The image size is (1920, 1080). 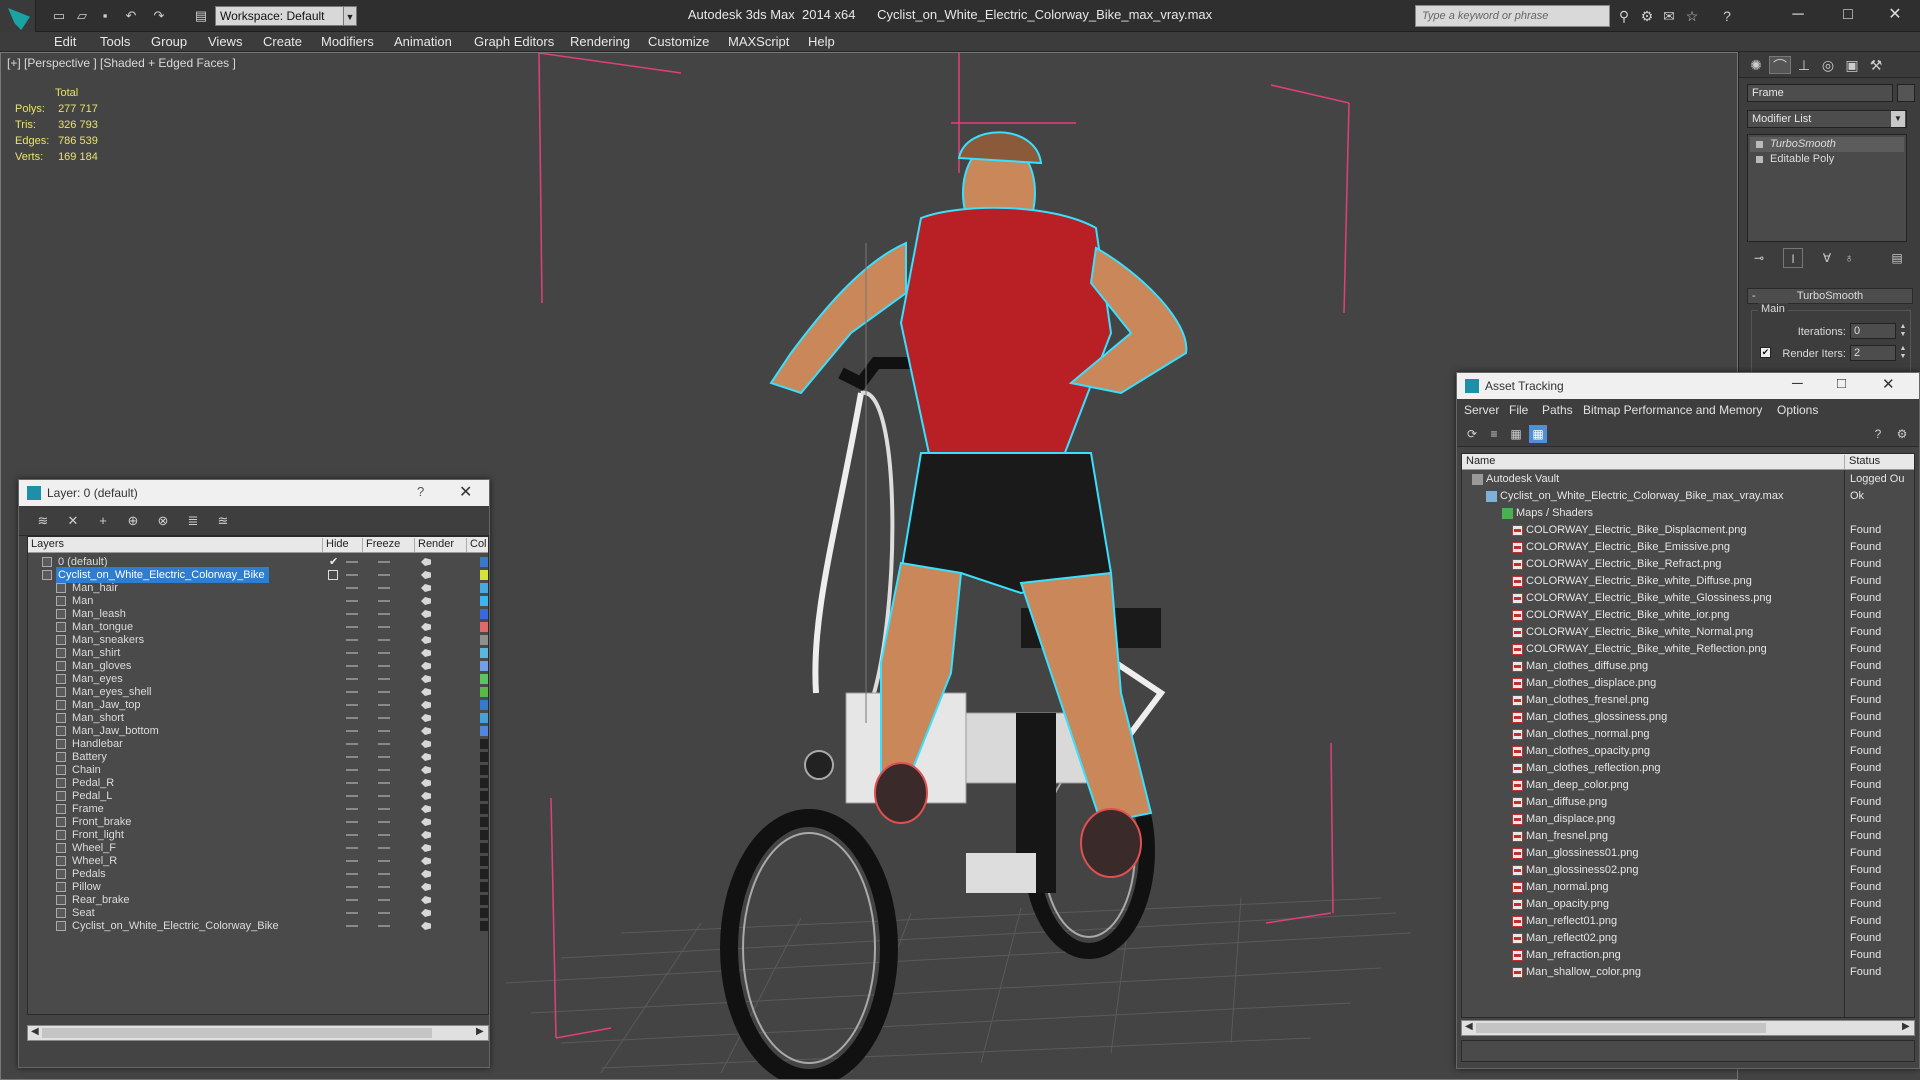 What do you see at coordinates (1862, 462) in the screenshot?
I see `column-status: Status` at bounding box center [1862, 462].